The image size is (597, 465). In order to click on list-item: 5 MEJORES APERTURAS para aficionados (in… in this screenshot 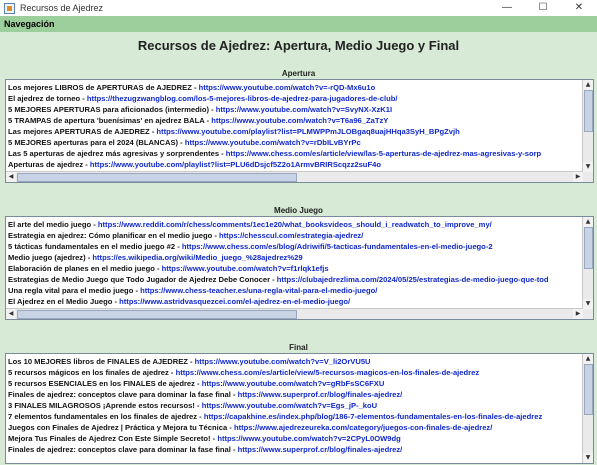, I will do `click(295, 109)`.